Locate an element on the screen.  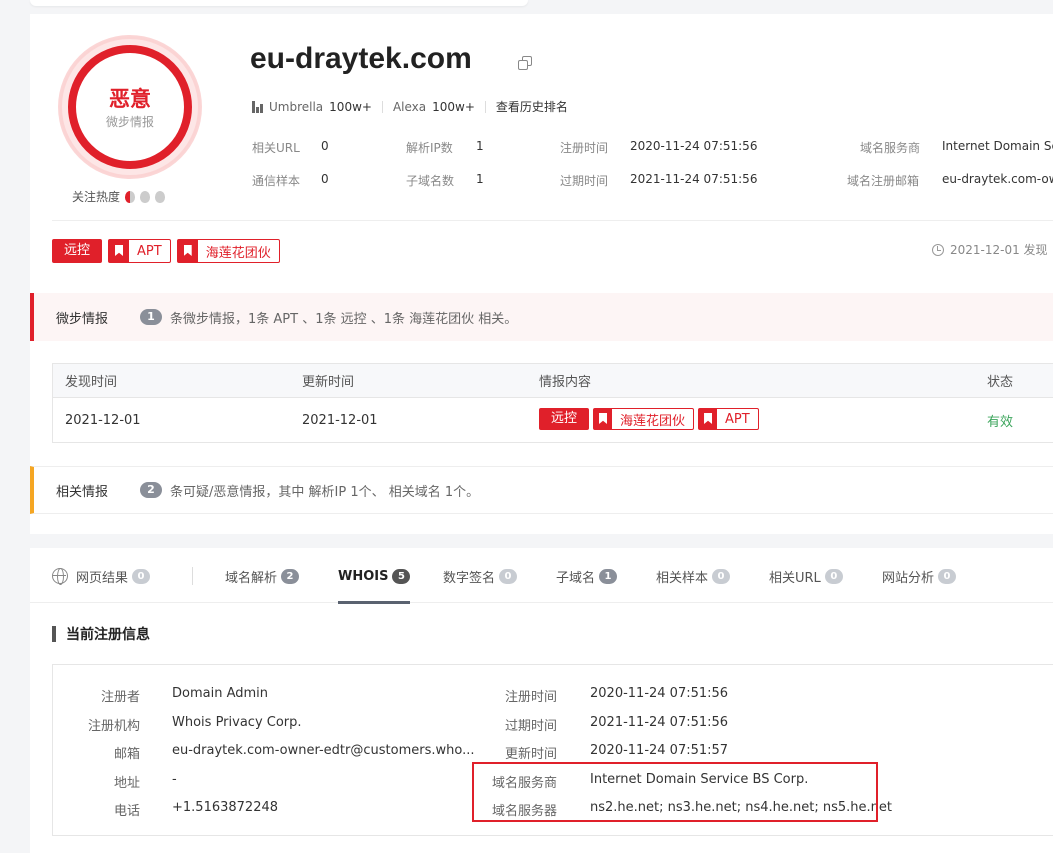
meta-expire: 过期时间 is located at coordinates (584, 181).